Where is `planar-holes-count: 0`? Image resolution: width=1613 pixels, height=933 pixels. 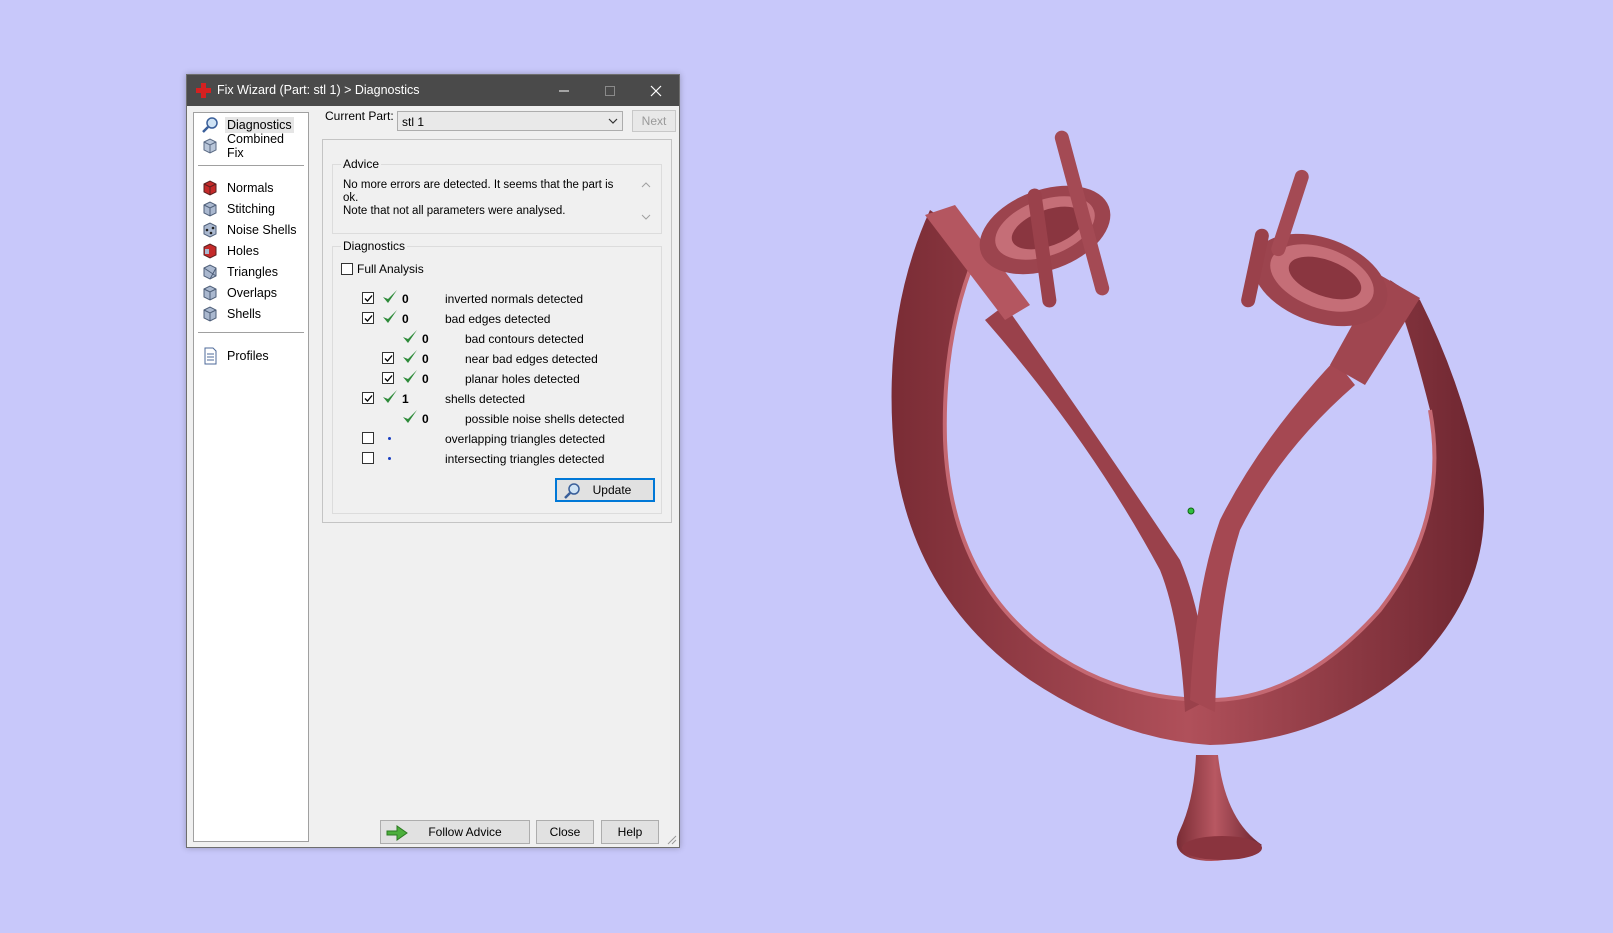
planar-holes-count: 0 is located at coordinates (425, 379).